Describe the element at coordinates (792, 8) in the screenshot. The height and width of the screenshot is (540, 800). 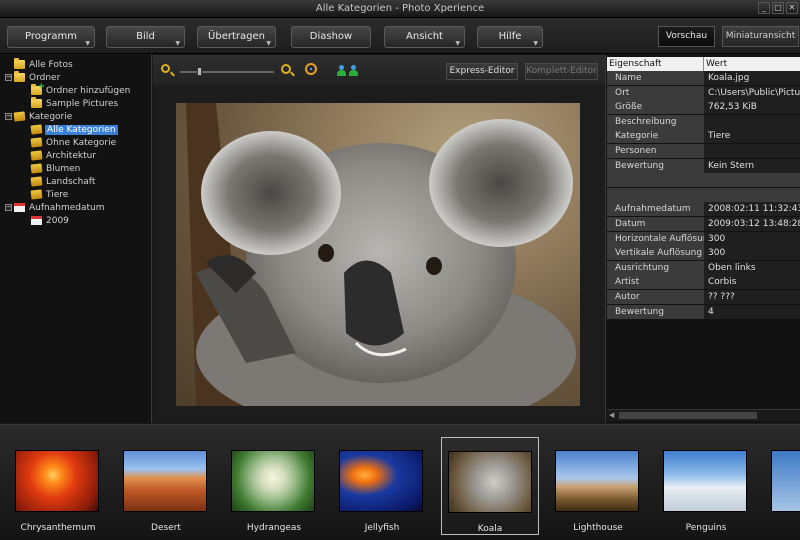
I see `close-button: ✕` at that location.